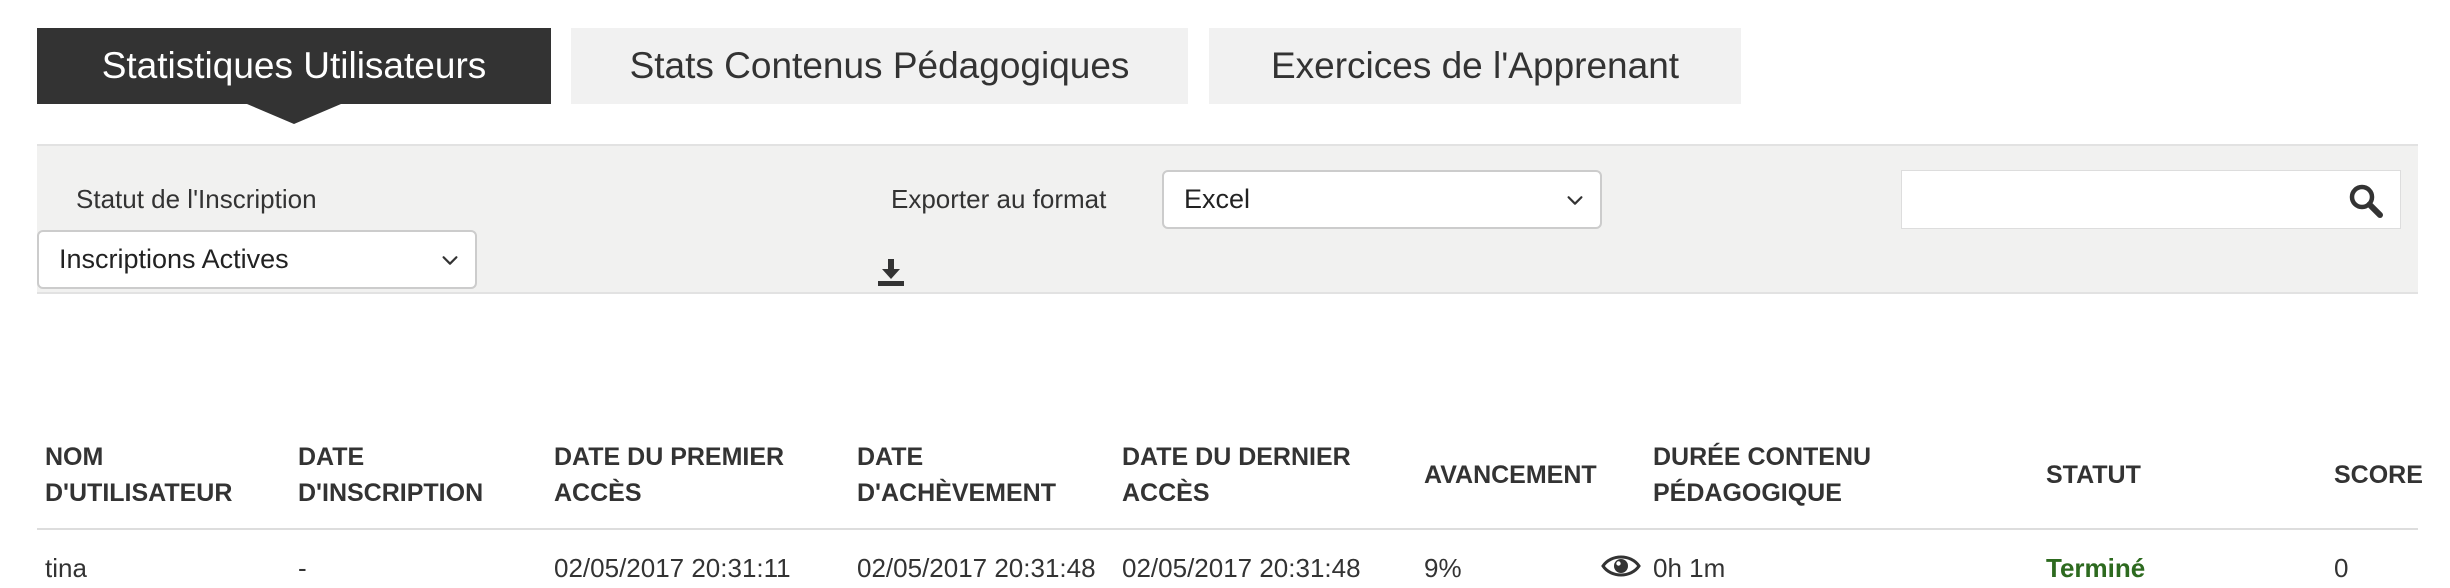  I want to click on tab-exercices-apprenant: Exercices de l'Apprenant, so click(1475, 66).